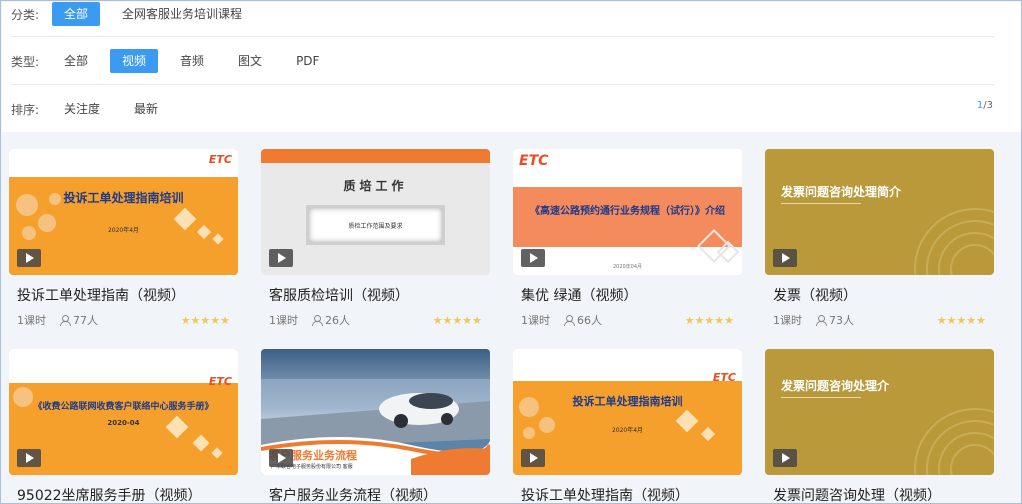 Image resolution: width=1022 pixels, height=504 pixels. What do you see at coordinates (375, 186) in the screenshot?
I see `thumb-title: 质培工作` at bounding box center [375, 186].